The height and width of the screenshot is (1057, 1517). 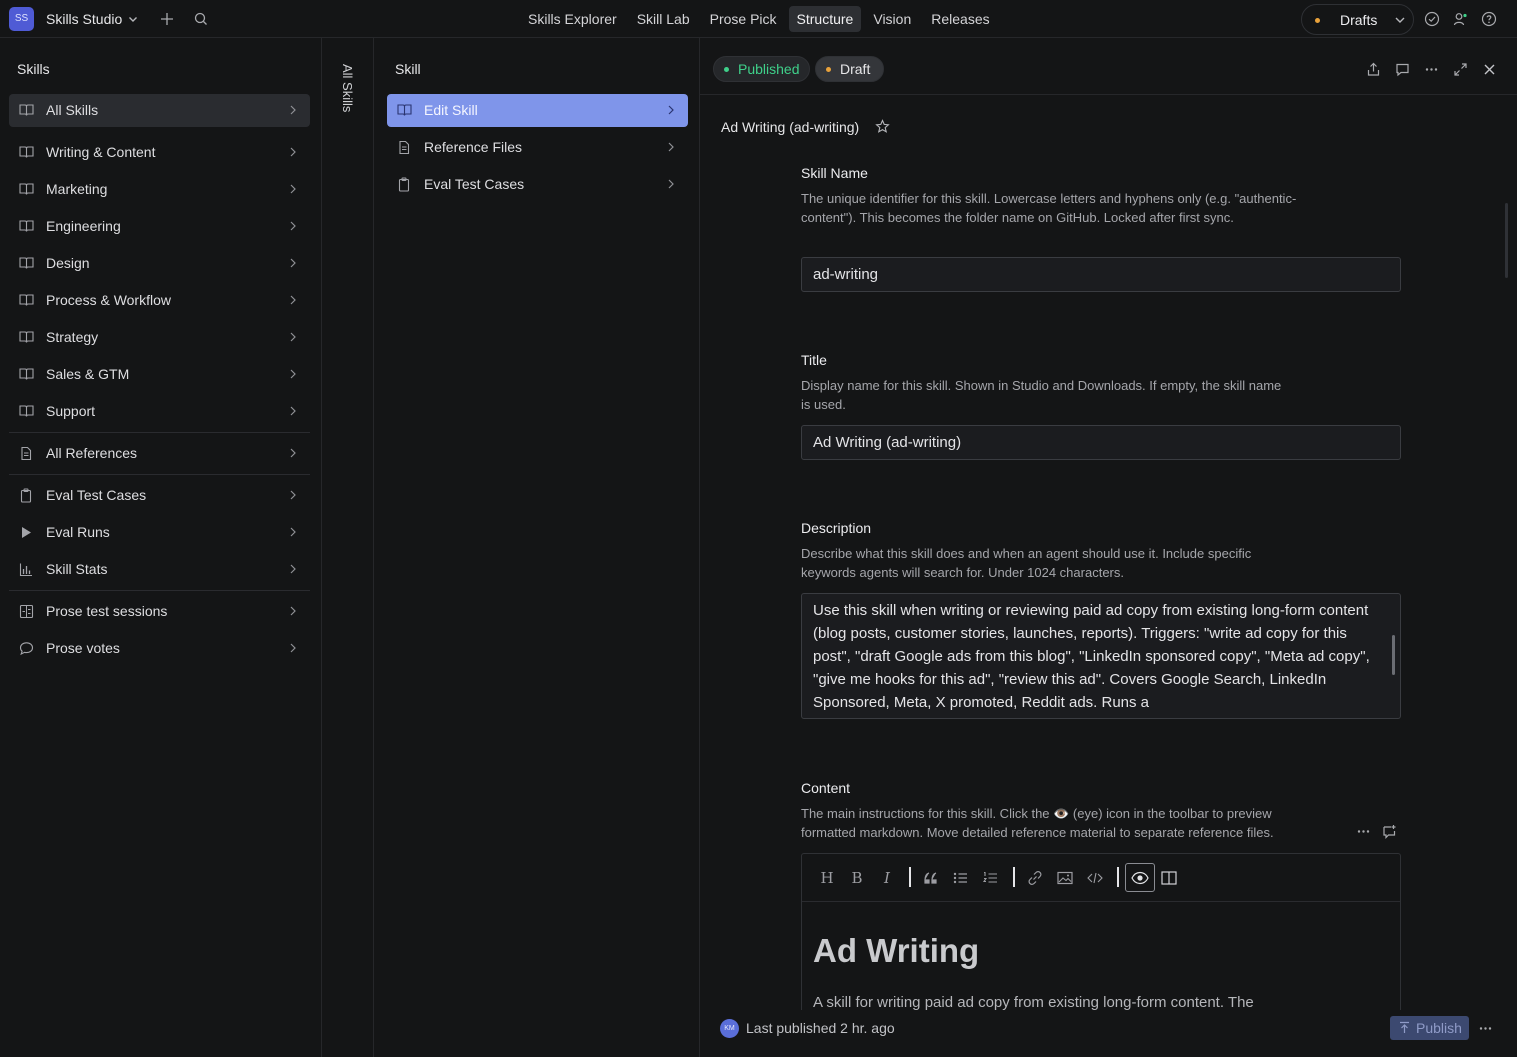 I want to click on sidebar-item-prose-test-sessions: Prose test sessions, so click(x=159, y=611).